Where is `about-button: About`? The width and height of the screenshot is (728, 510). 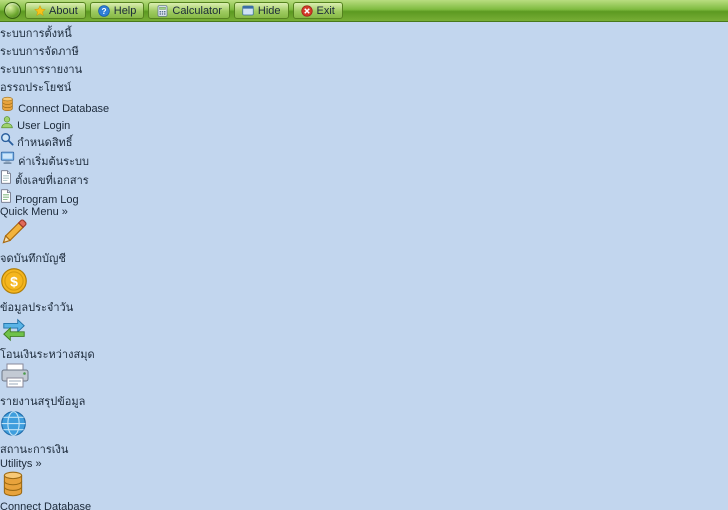
about-button: About is located at coordinates (55, 10).